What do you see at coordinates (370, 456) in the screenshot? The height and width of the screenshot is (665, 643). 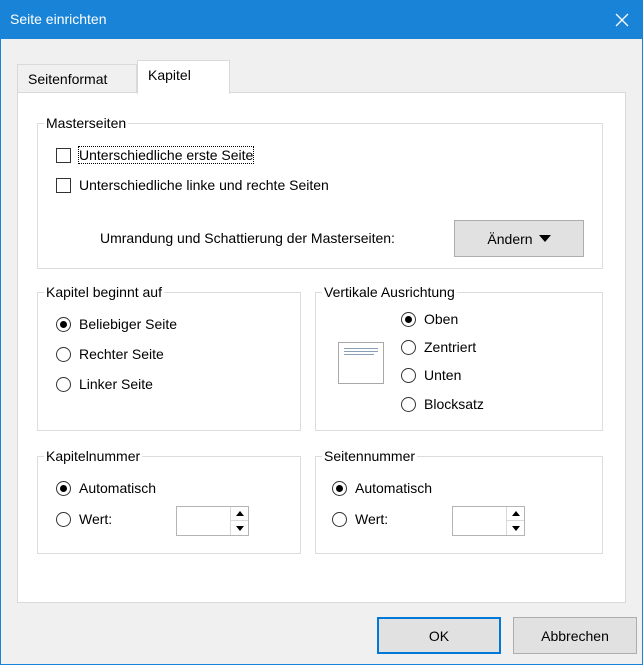 I see `page-number-legend: Seitennummer` at bounding box center [370, 456].